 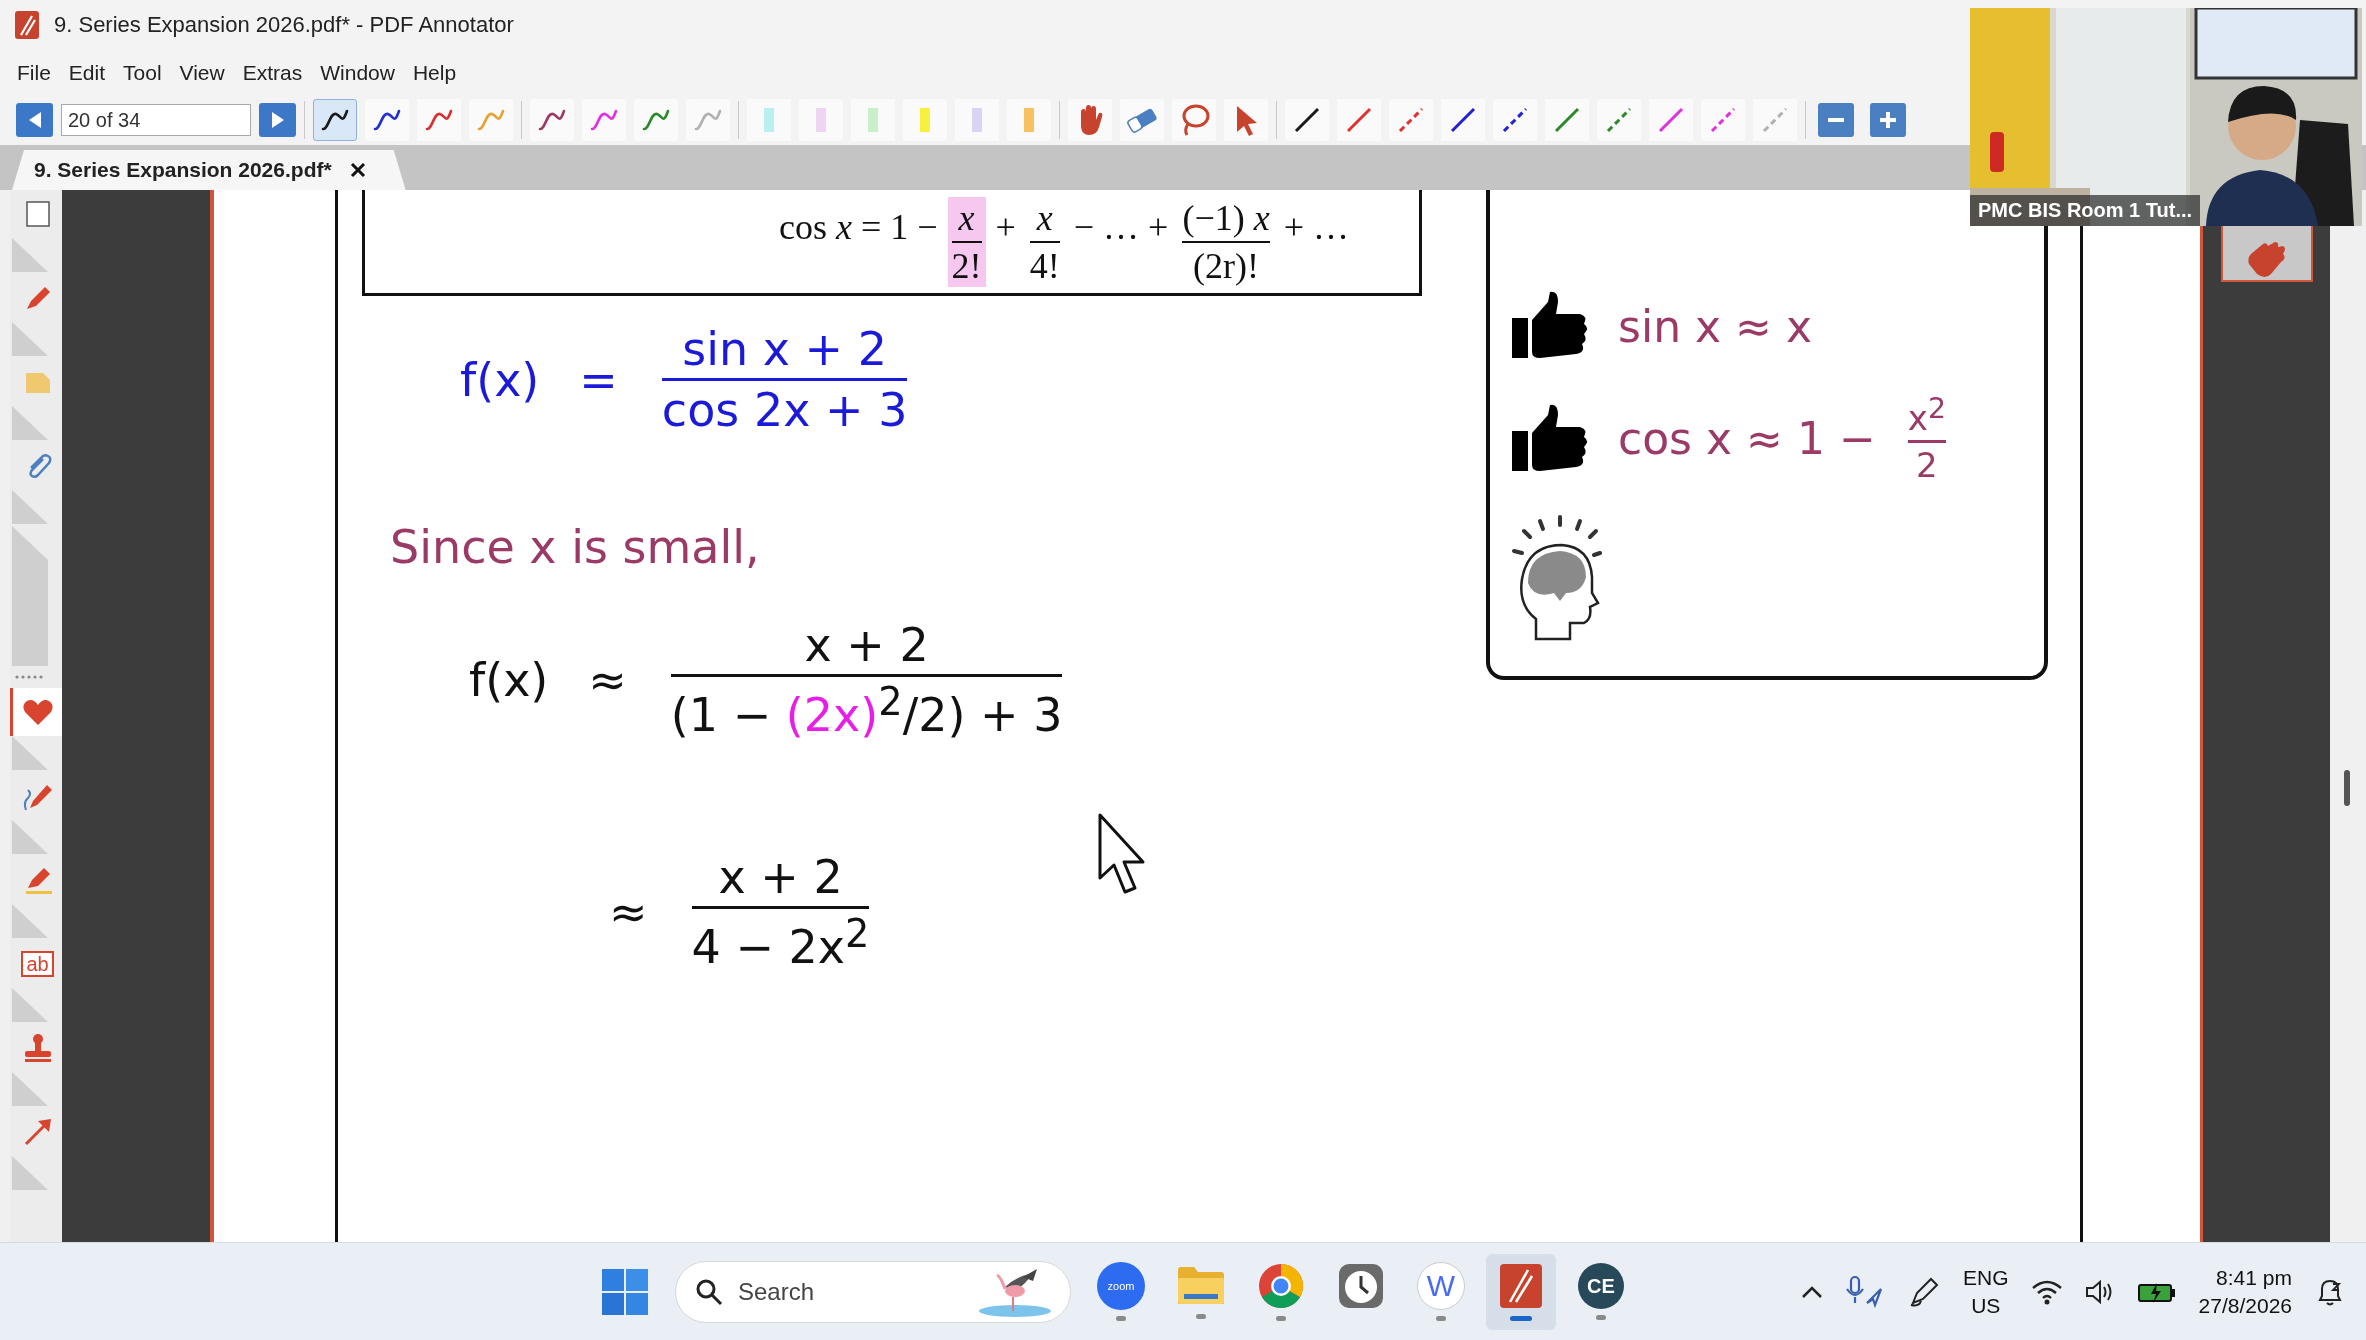 I want to click on clock-display: 8:41 pm 27/8/2026, so click(x=2245, y=1291).